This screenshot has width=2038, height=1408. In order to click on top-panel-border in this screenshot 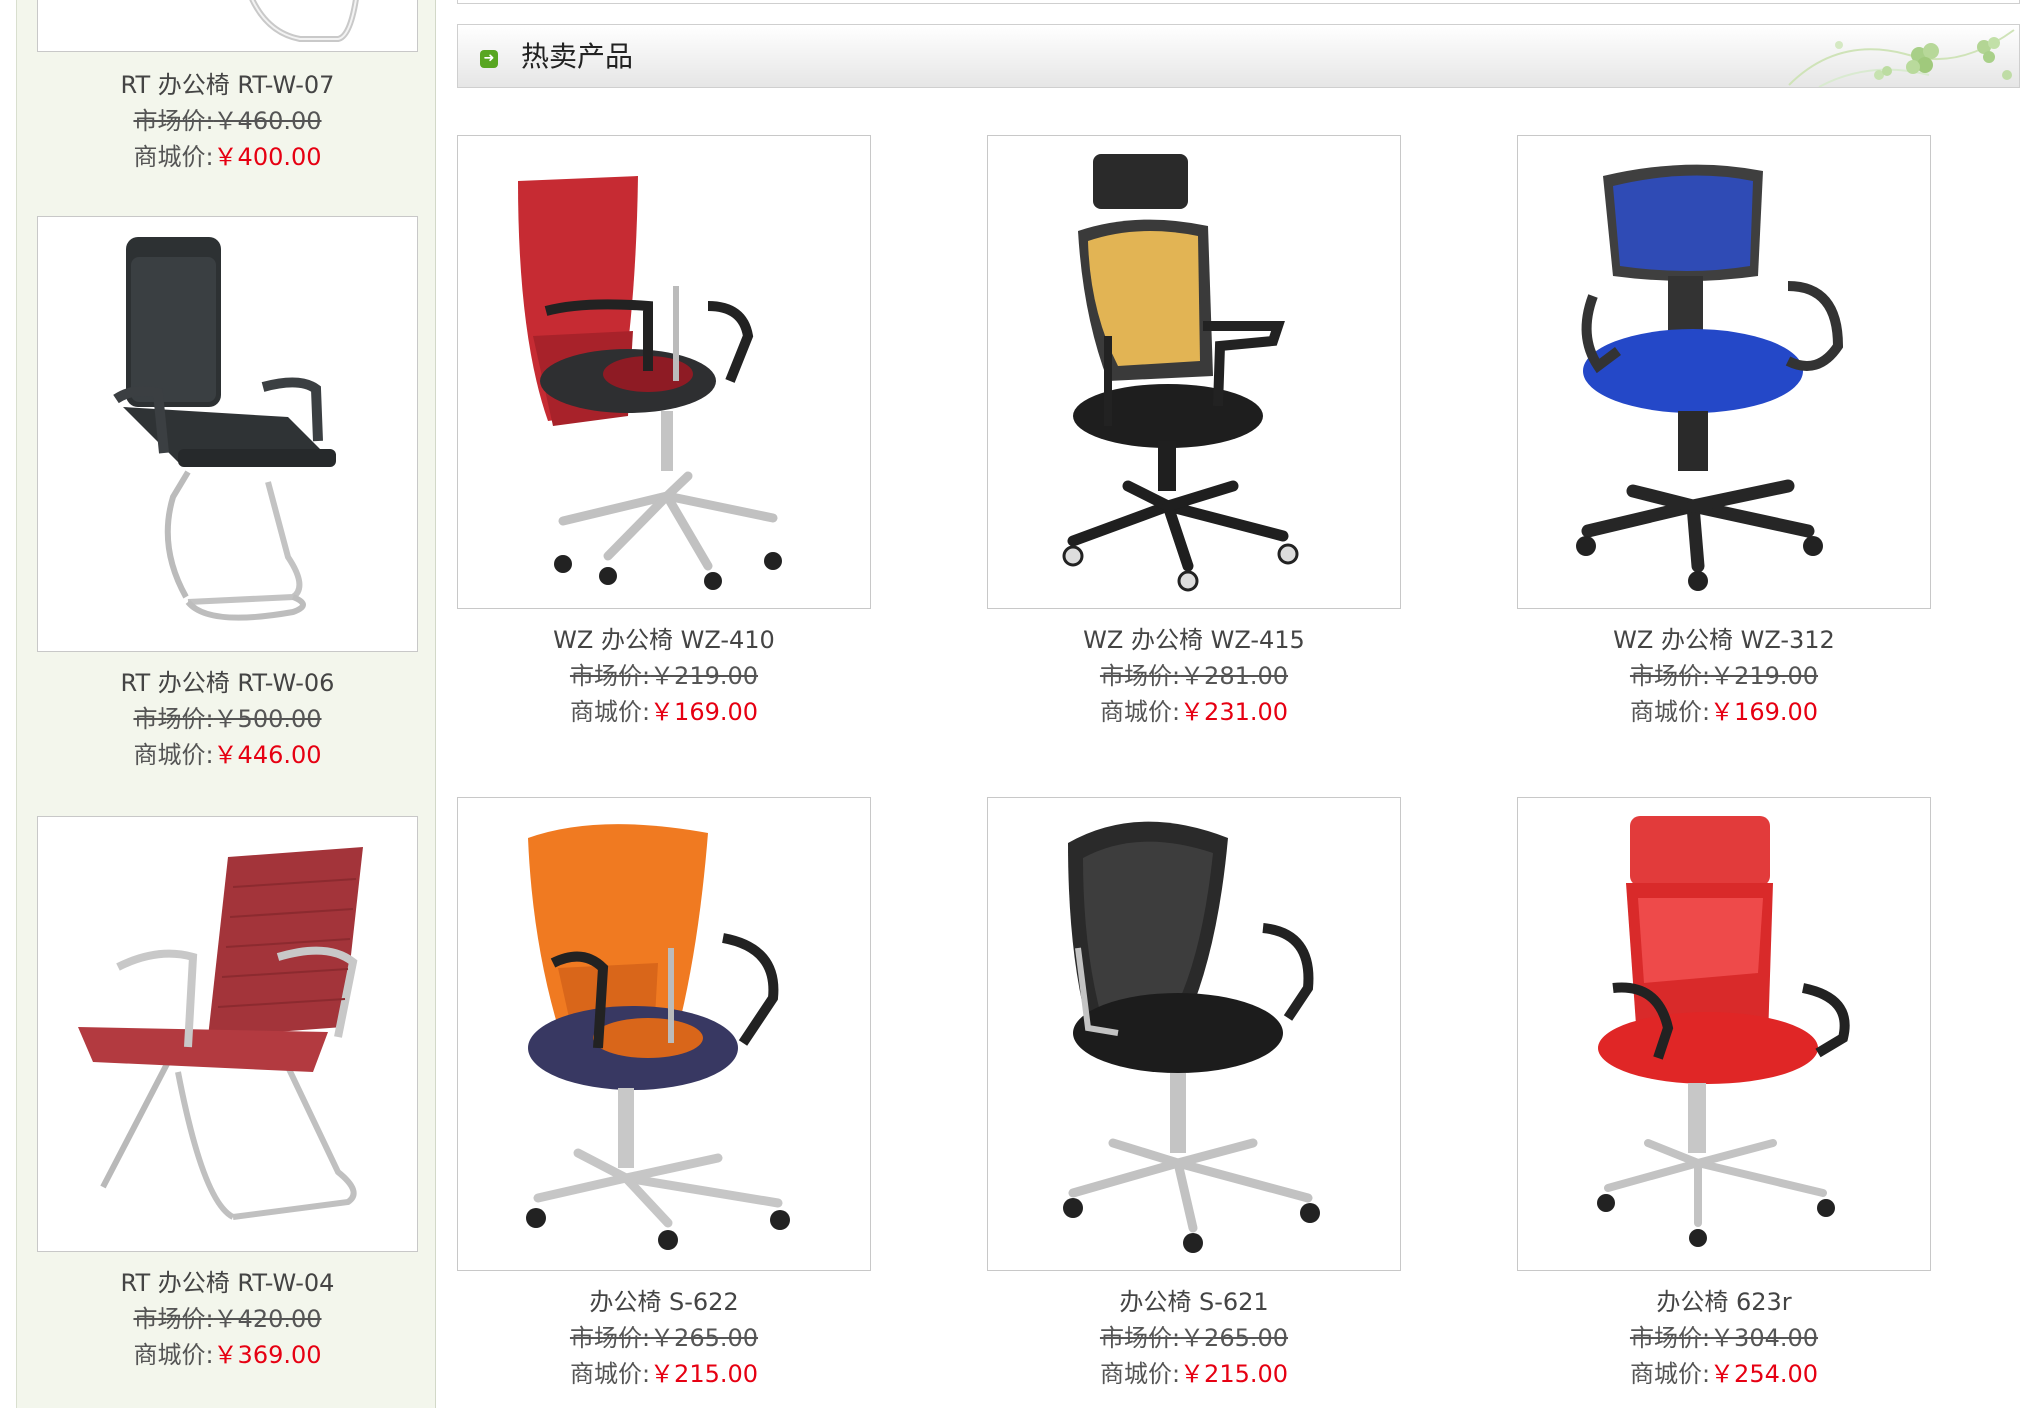, I will do `click(1238, 2)`.